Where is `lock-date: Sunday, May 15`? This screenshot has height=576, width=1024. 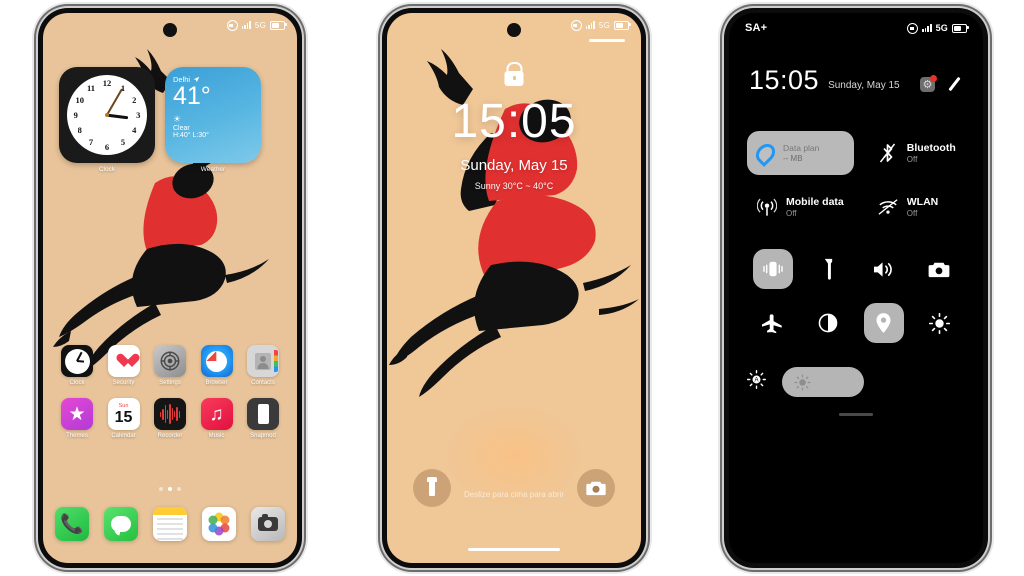
lock-date: Sunday, May 15 is located at coordinates (514, 165).